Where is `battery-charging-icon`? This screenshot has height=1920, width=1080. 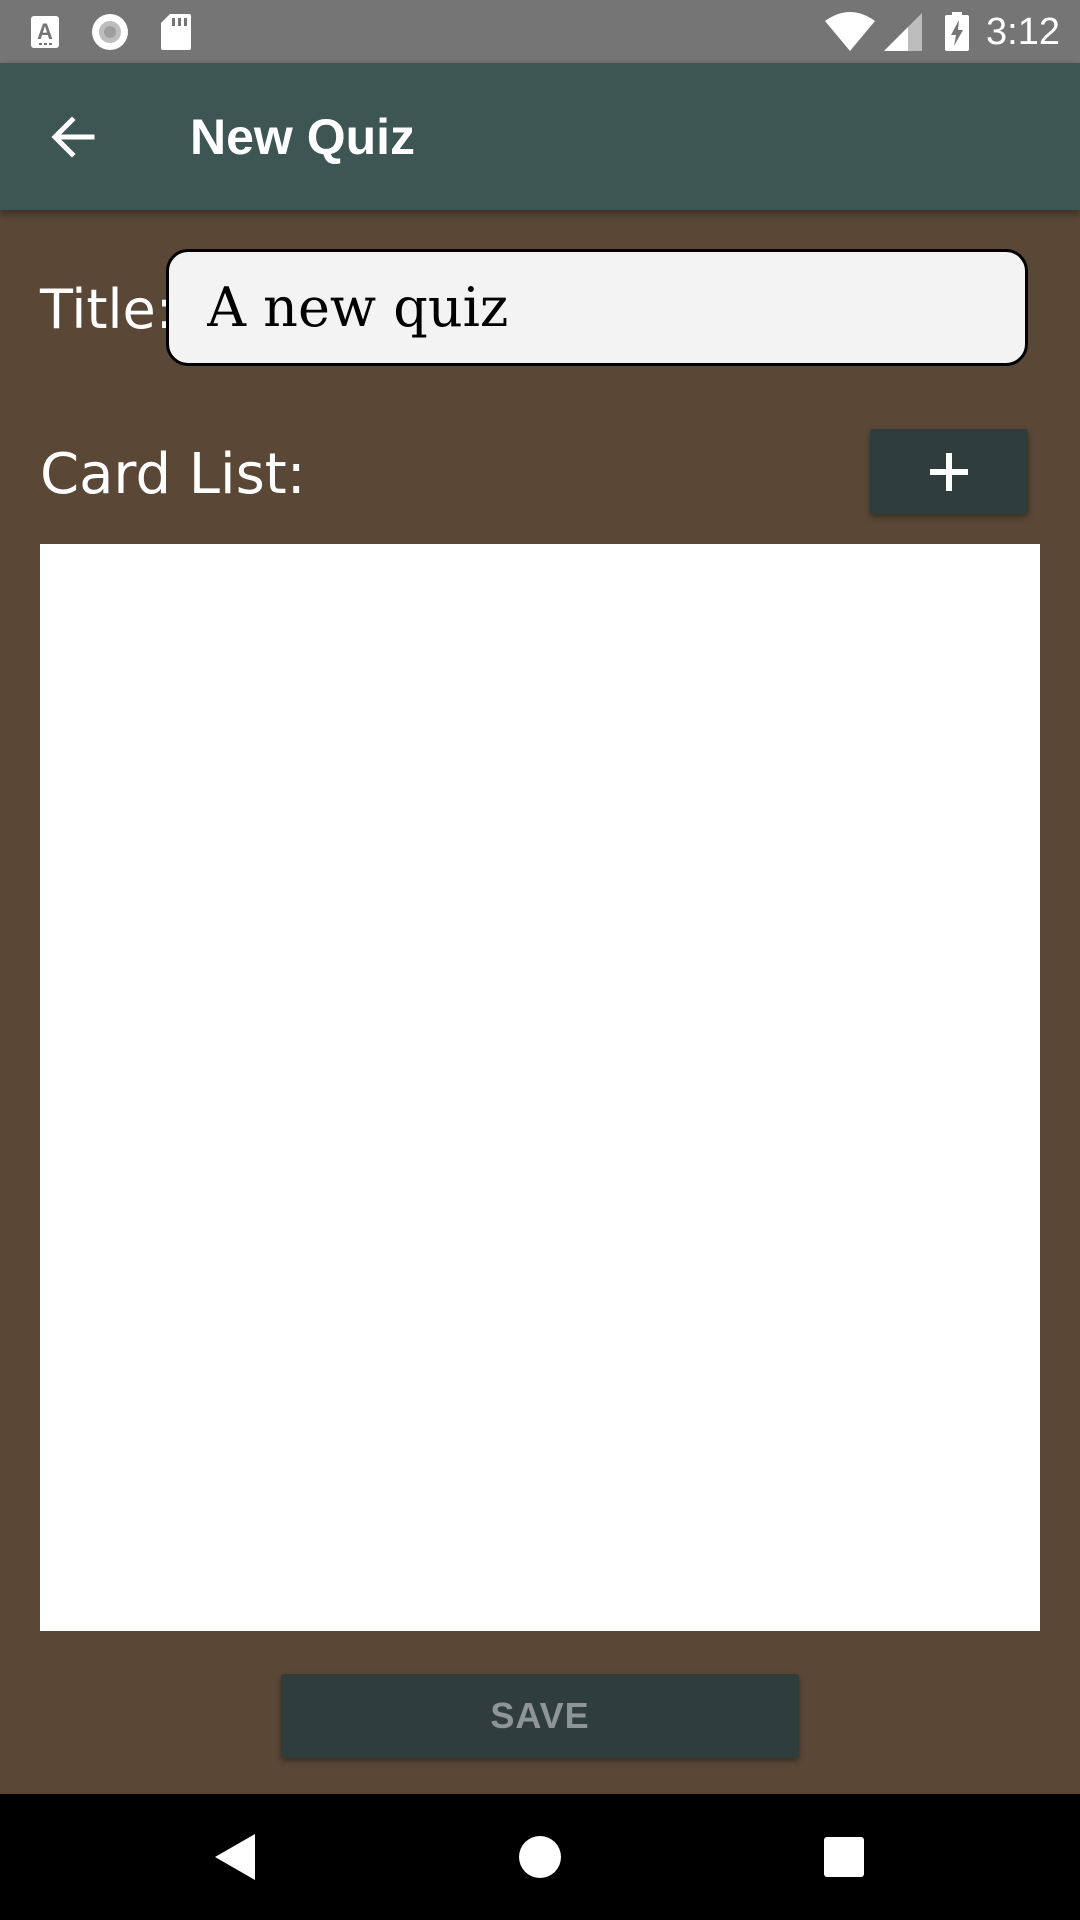 battery-charging-icon is located at coordinates (957, 31).